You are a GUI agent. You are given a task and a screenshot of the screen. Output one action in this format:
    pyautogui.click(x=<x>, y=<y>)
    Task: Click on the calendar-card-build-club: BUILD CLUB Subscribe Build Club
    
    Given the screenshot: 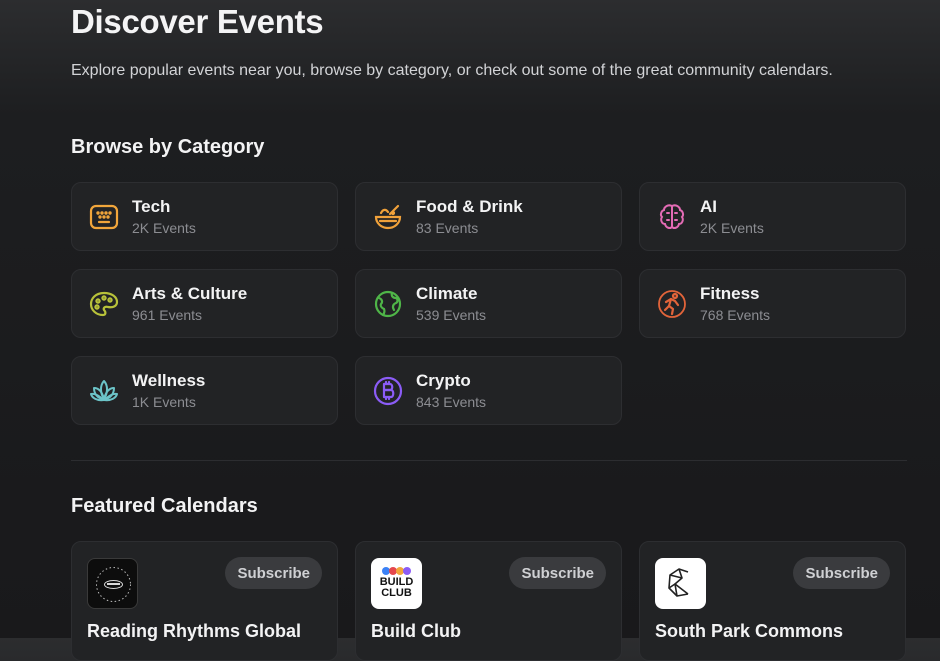 What is the action you would take?
    pyautogui.click(x=488, y=601)
    